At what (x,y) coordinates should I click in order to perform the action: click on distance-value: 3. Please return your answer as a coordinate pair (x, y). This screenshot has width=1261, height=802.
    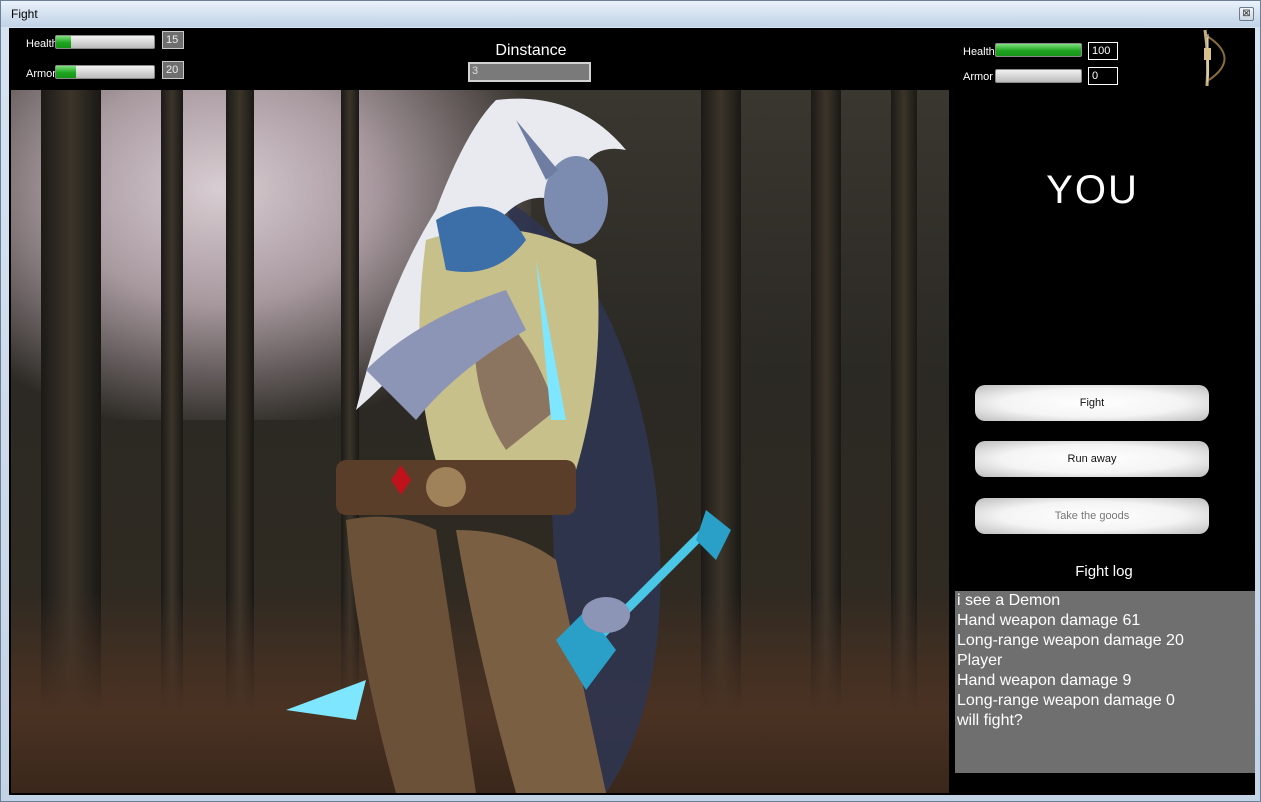
    Looking at the image, I should click on (529, 72).